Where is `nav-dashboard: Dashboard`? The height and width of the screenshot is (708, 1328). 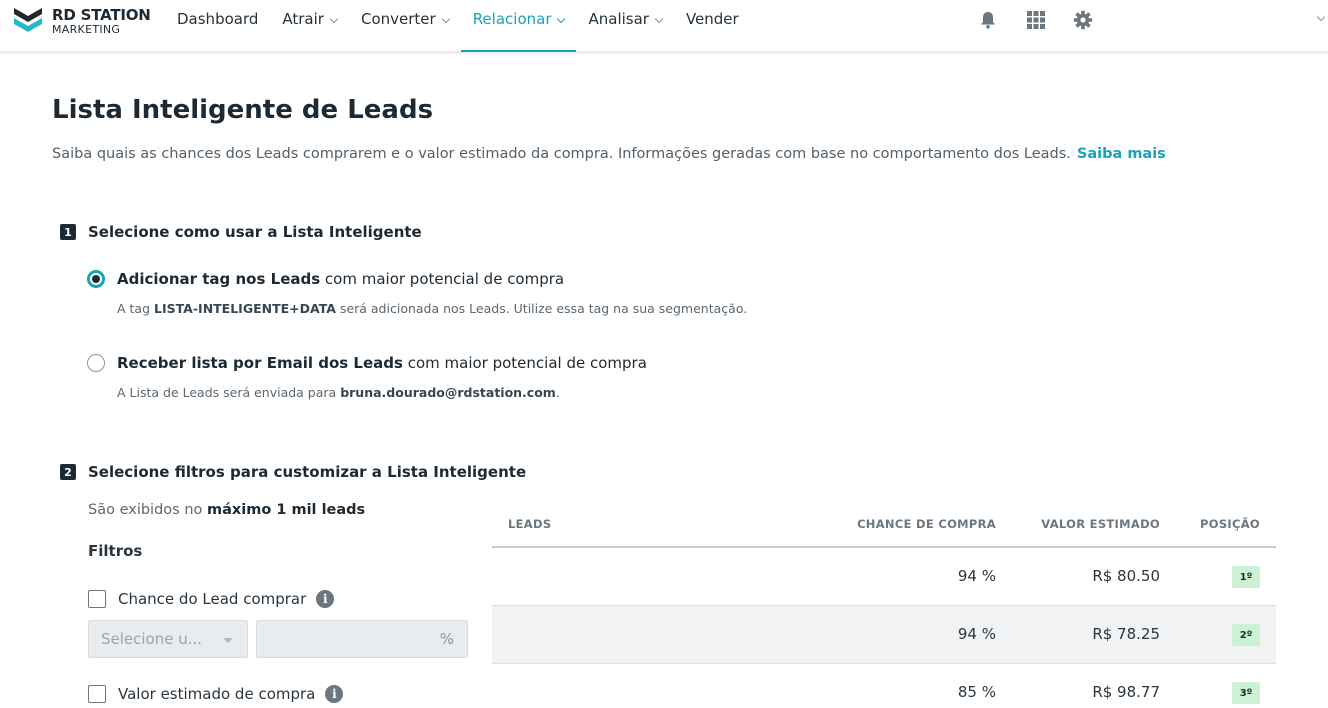 nav-dashboard: Dashboard is located at coordinates (217, 26).